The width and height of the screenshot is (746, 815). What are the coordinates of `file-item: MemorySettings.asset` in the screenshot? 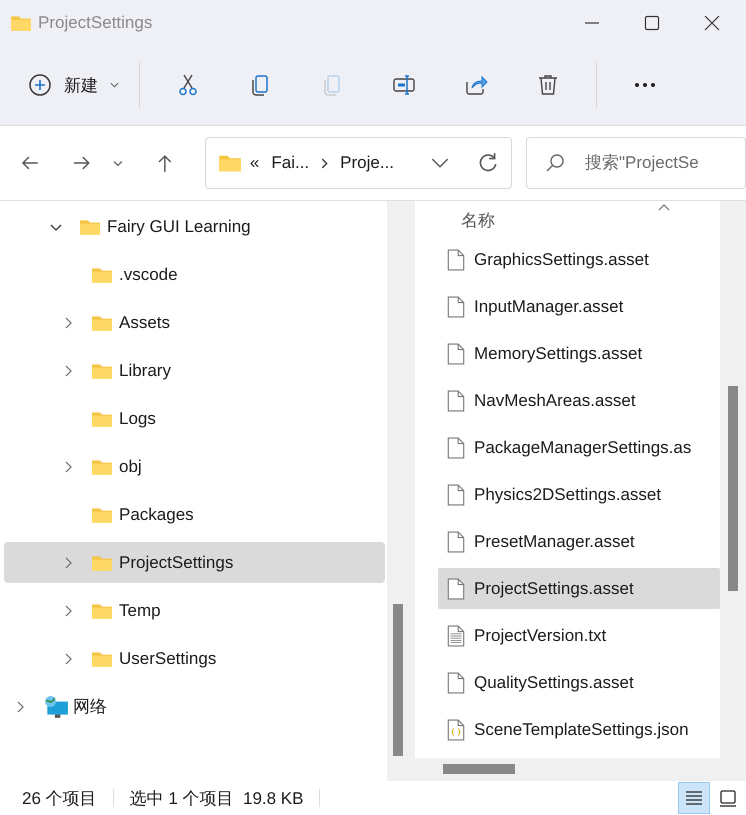 It's located at (579, 353).